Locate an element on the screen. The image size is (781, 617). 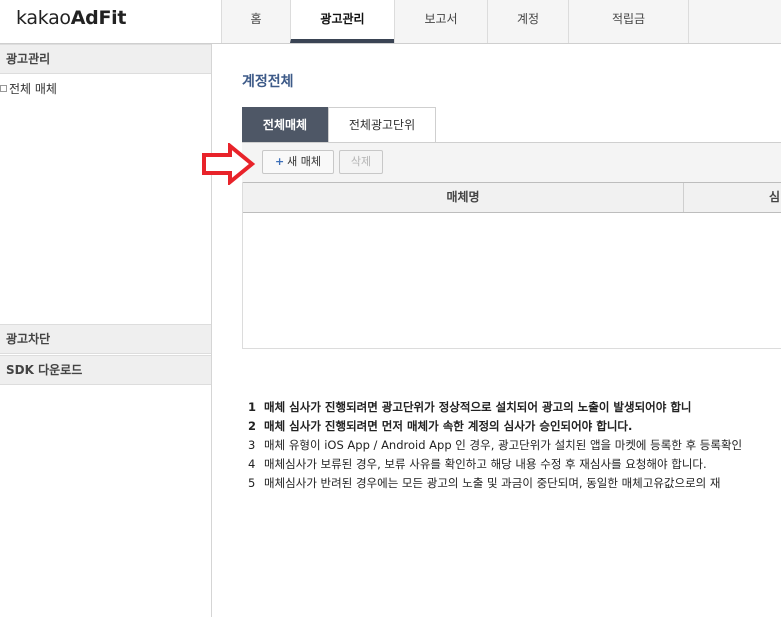
nav-report: 보고서 is located at coordinates (440, 21).